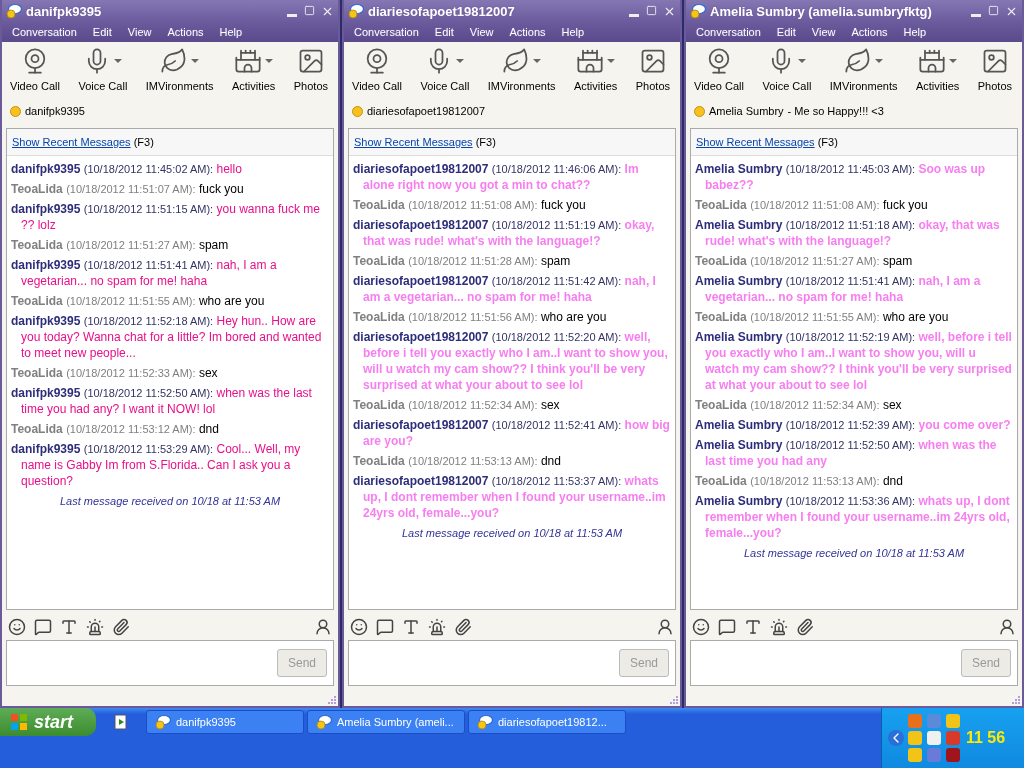 This screenshot has width=1024, height=768. What do you see at coordinates (896, 738) in the screenshot?
I see `chevron-left-icon` at bounding box center [896, 738].